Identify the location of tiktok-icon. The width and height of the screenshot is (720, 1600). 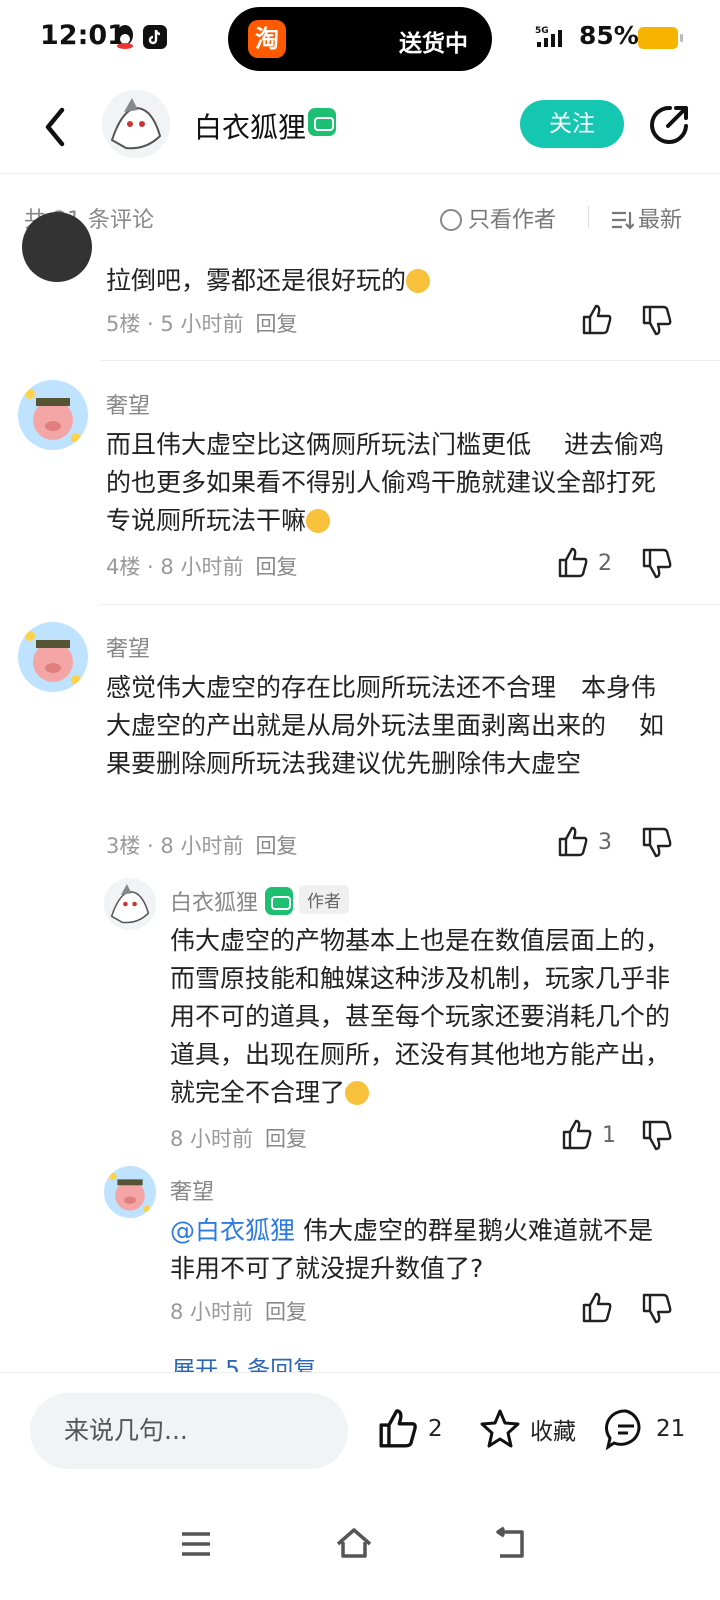
(155, 37).